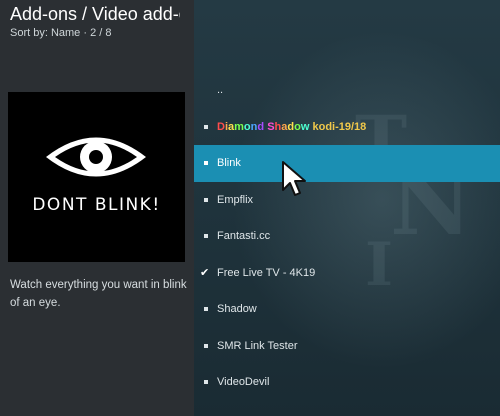 The image size is (500, 416). I want to click on list-item-diamond-shadow: Diamond Shadow kodi-19/18, so click(347, 127).